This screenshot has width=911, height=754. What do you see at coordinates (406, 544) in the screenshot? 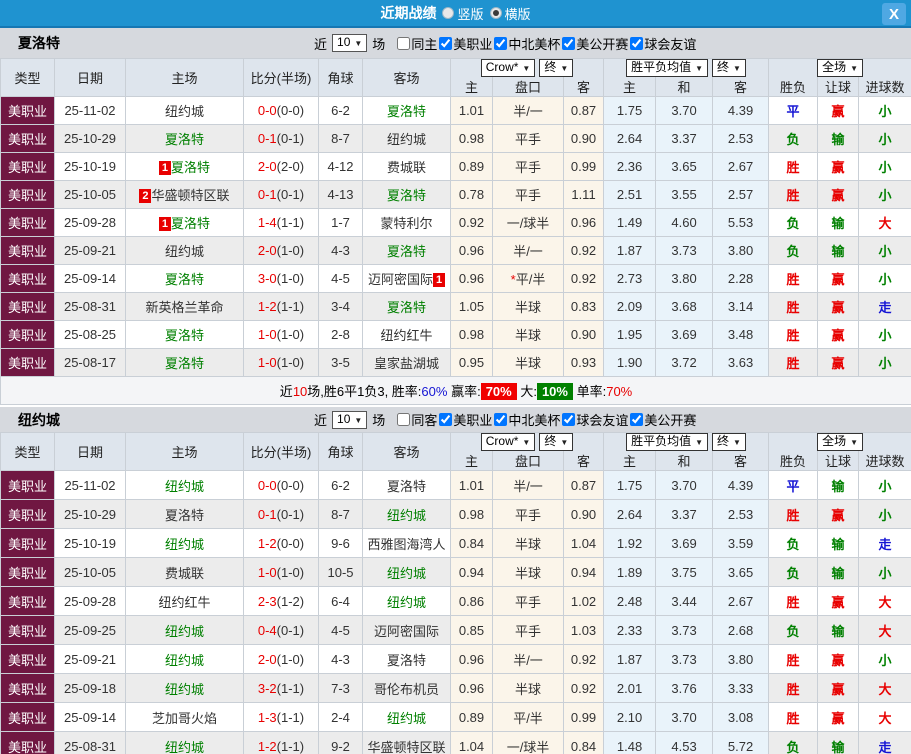
I see `away-team-name: 西雅图海湾人` at bounding box center [406, 544].